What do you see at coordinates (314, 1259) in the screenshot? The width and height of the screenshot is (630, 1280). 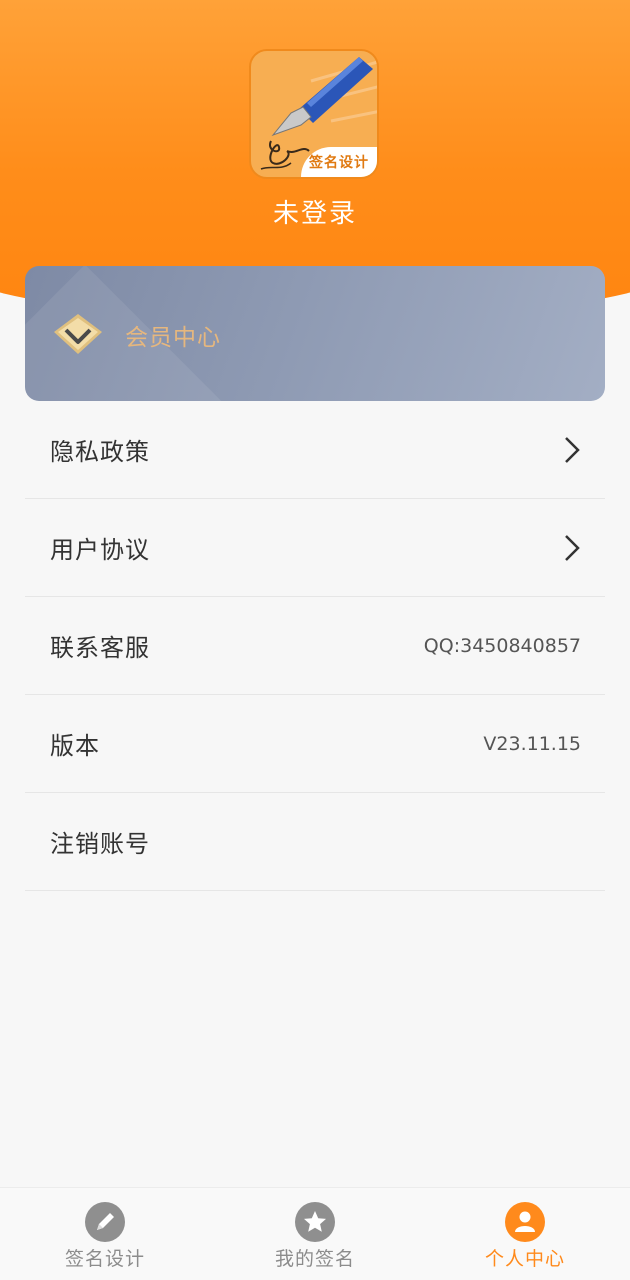 I see `tab-label: 我的签名` at bounding box center [314, 1259].